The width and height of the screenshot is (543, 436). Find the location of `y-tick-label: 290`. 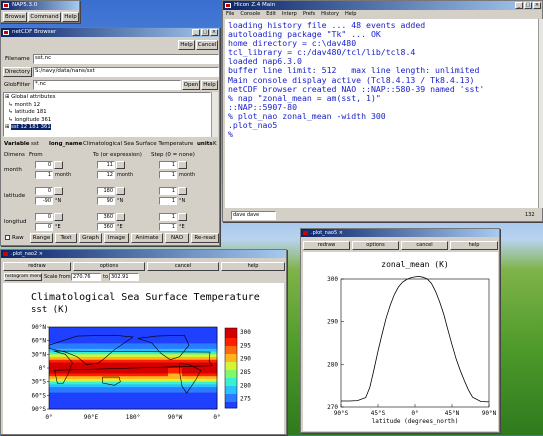

y-tick-label: 290 is located at coordinates (332, 322).